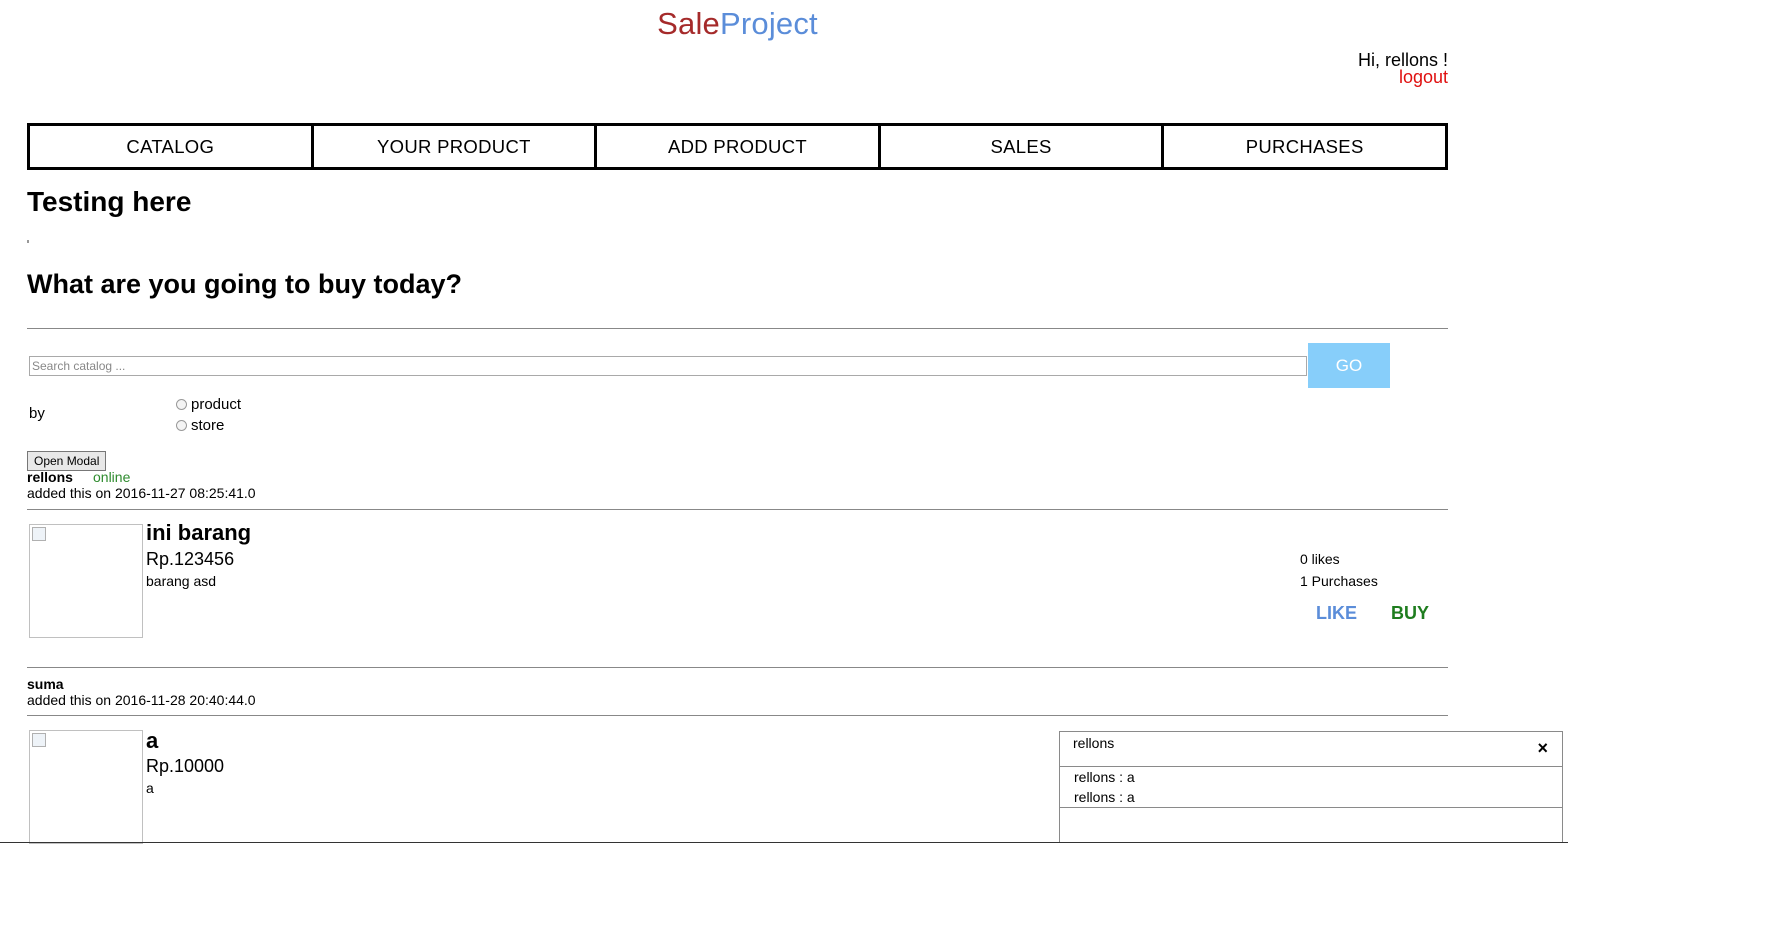  What do you see at coordinates (1320, 559) in the screenshot?
I see `likes-count: 0 likes` at bounding box center [1320, 559].